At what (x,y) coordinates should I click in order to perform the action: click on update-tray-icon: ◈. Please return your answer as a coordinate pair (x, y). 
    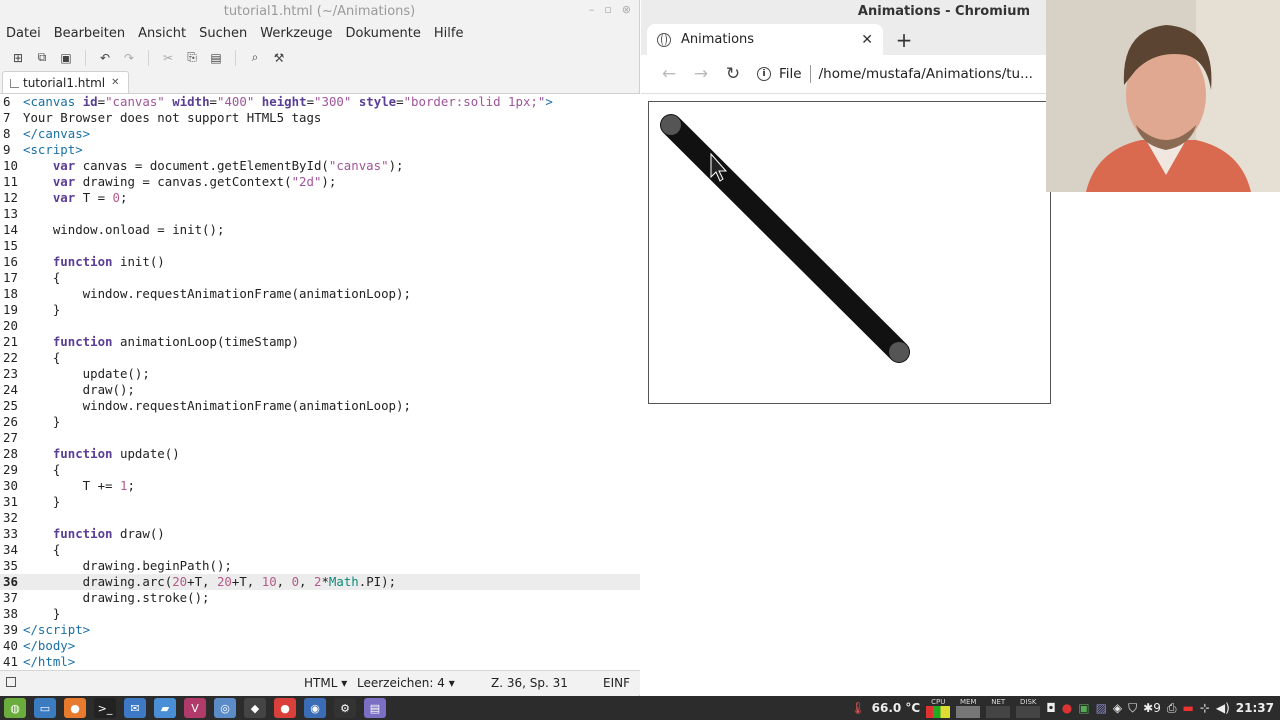
    Looking at the image, I should click on (1117, 708).